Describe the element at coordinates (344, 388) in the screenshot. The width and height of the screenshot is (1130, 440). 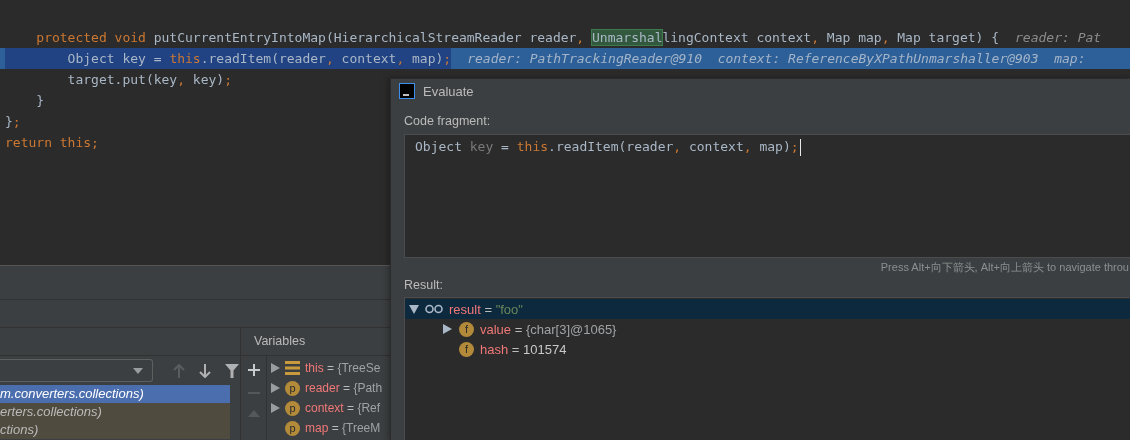
I see `variable-entry: reader = {Path` at that location.